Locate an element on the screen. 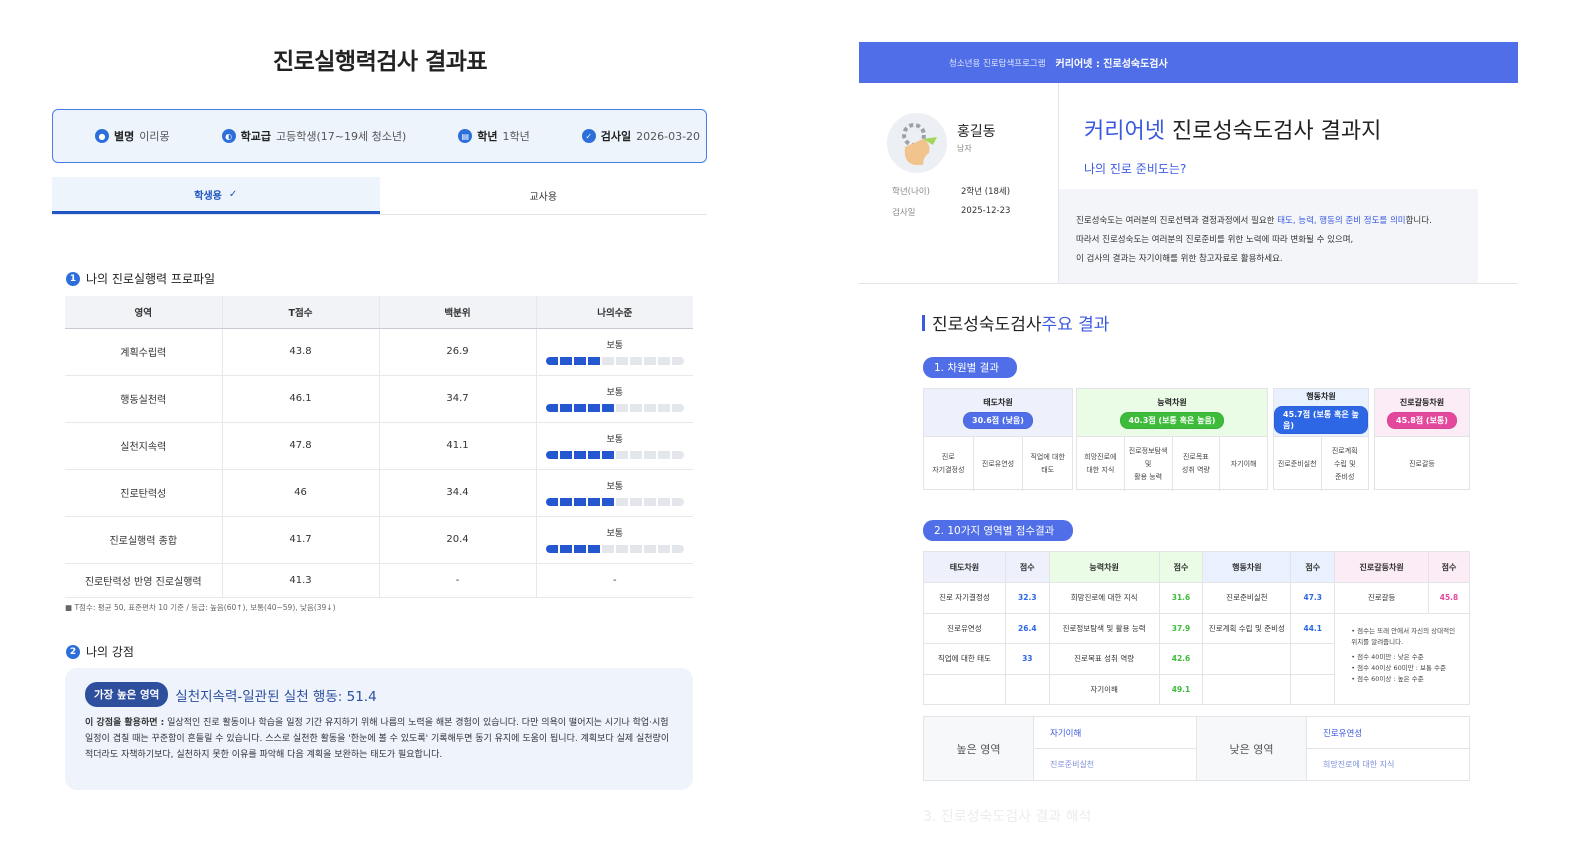  strength-title: 실천지속력-일관된 실천 행동: 51.4 is located at coordinates (276, 696).